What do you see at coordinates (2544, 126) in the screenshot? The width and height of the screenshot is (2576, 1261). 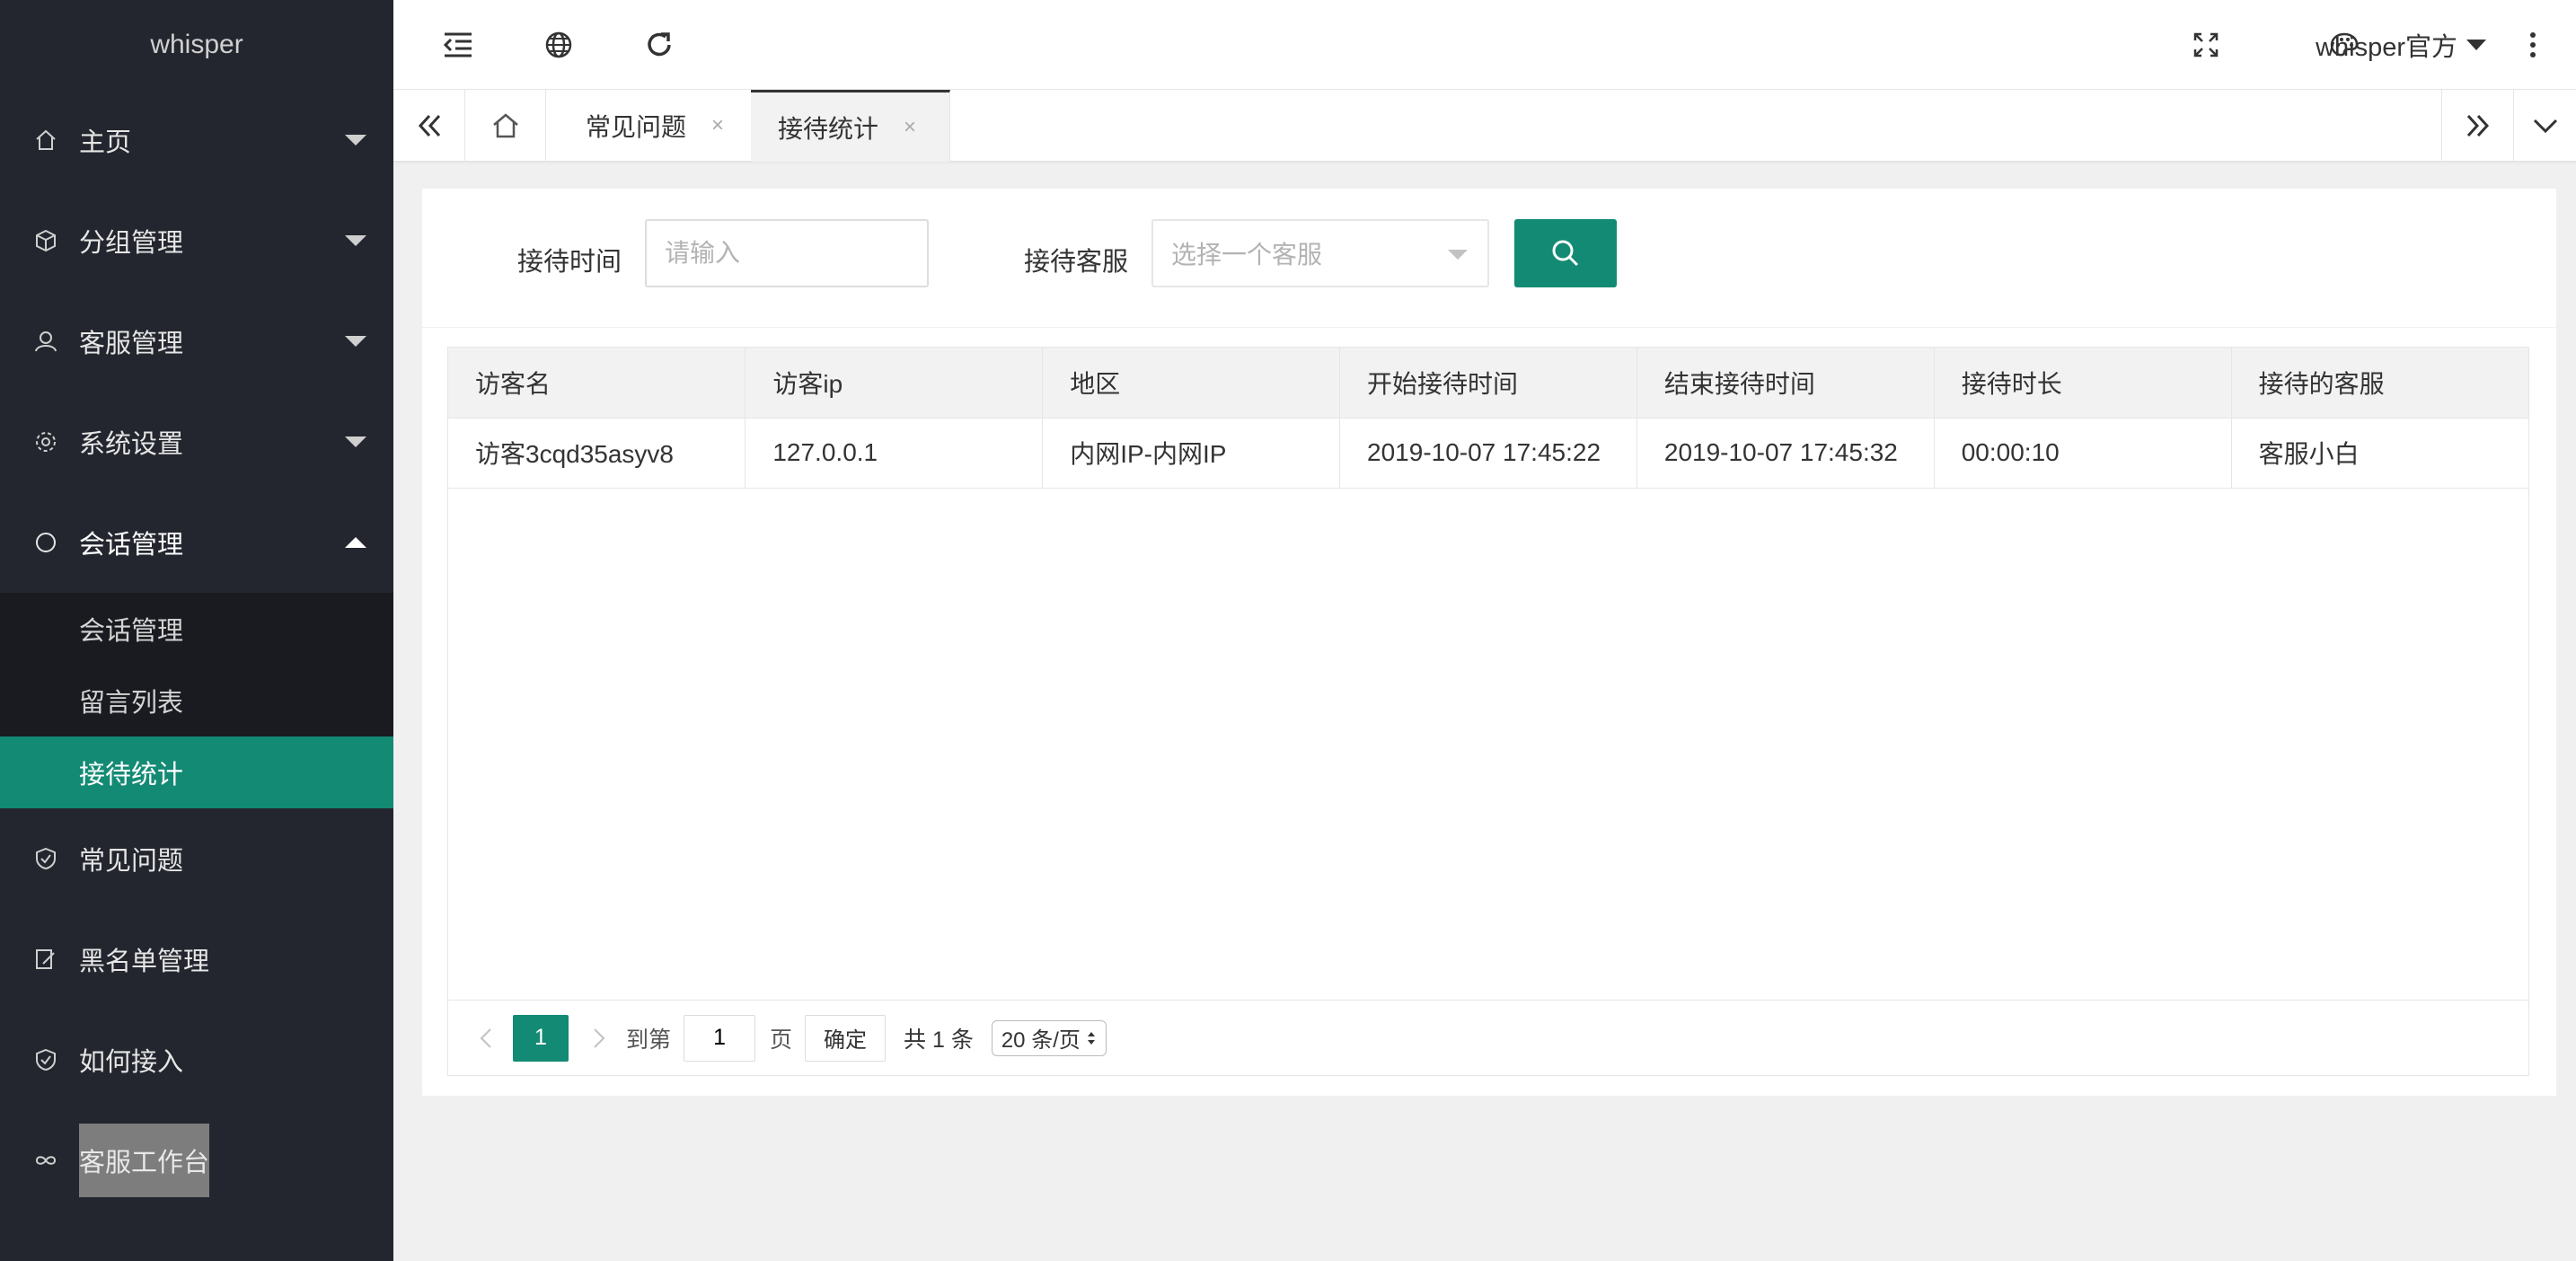 I see `tabs-menu-chevron-down-icon` at bounding box center [2544, 126].